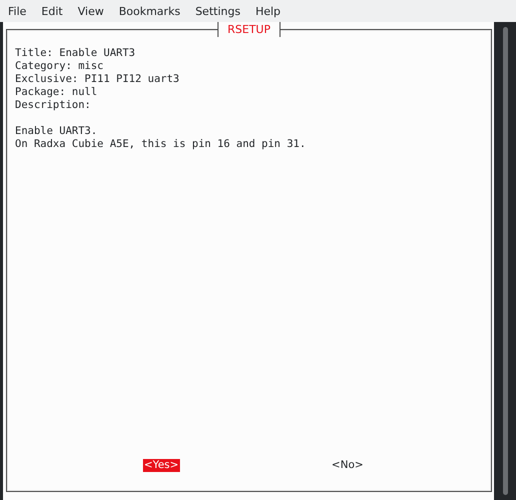 This screenshot has width=516, height=500. What do you see at coordinates (53, 105) in the screenshot?
I see `field-line: Description:` at bounding box center [53, 105].